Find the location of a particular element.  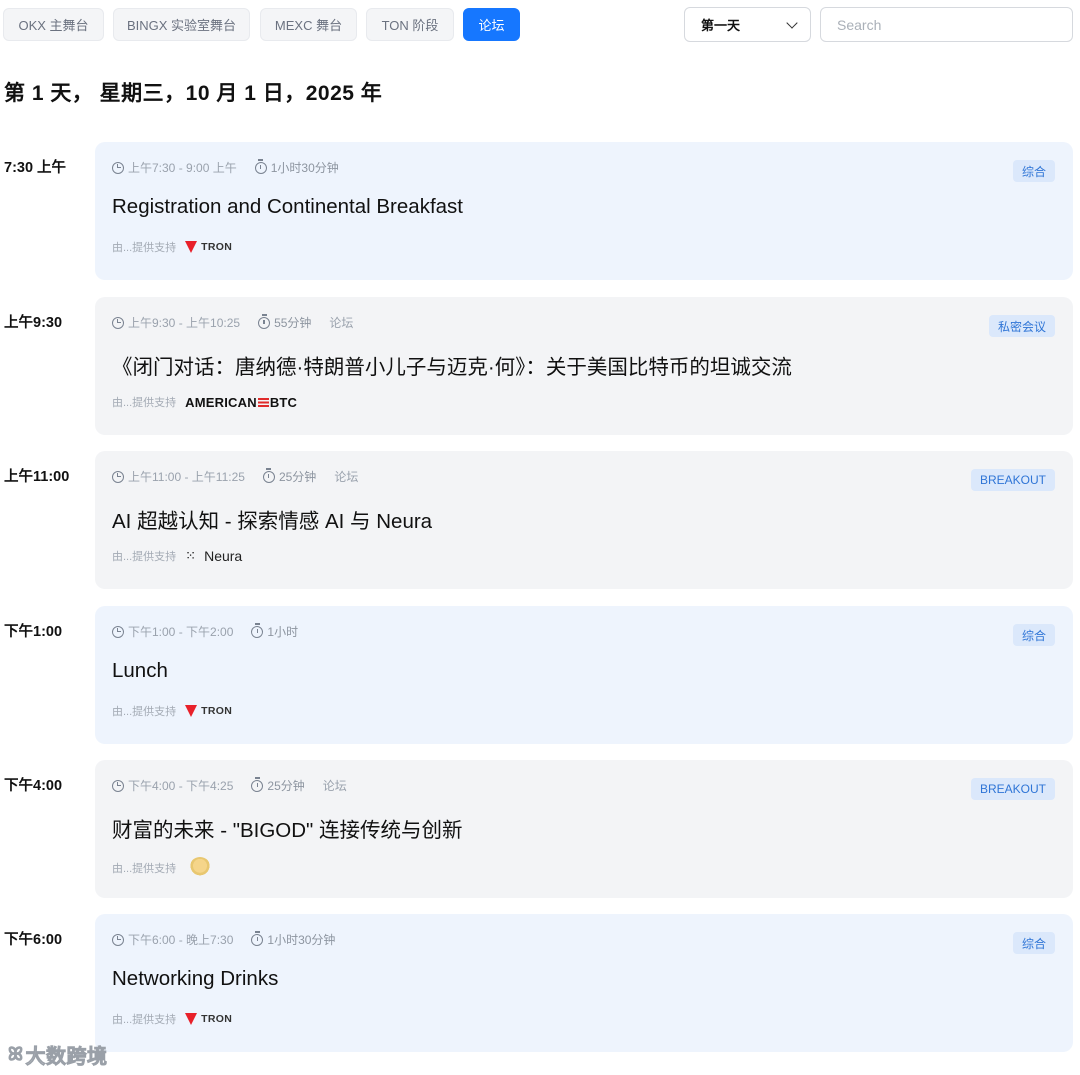

event-start-time: 7:30 上午 is located at coordinates (35, 168).